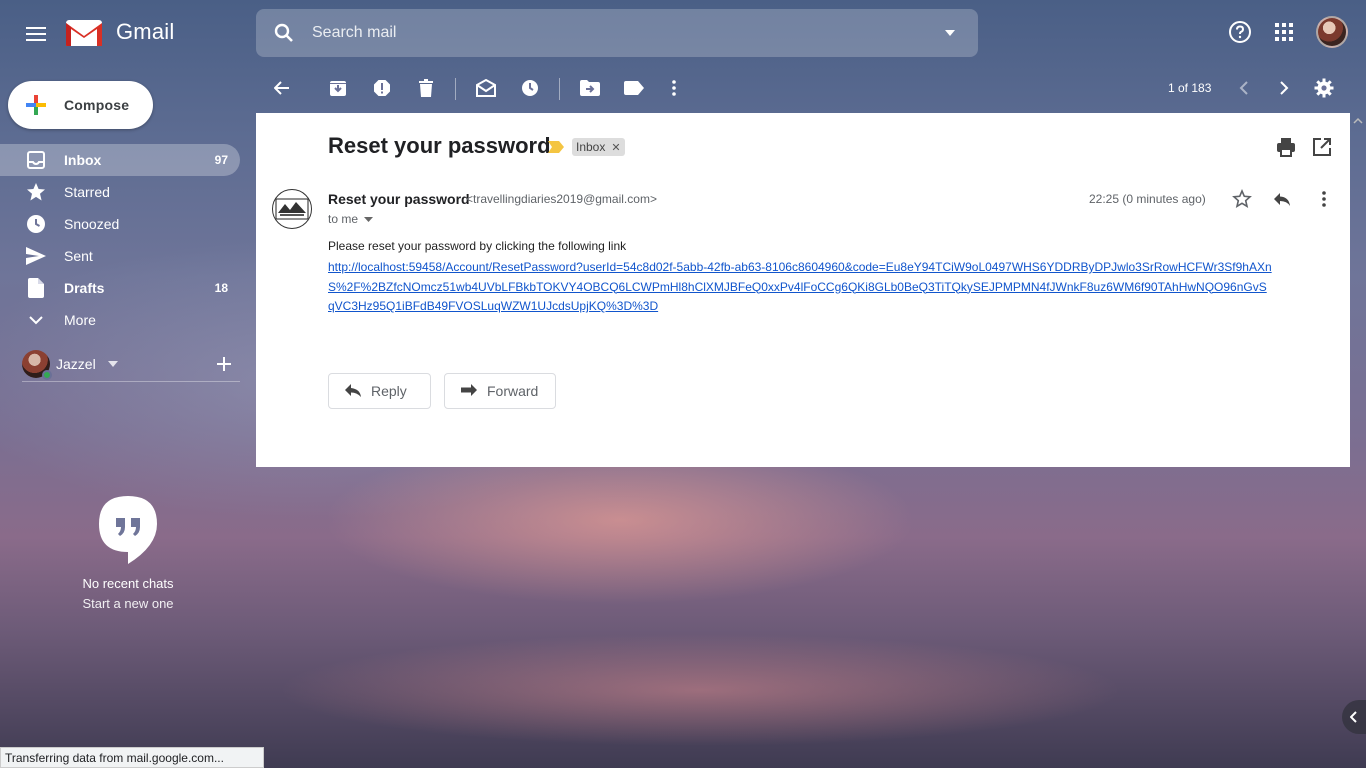  Describe the element at coordinates (282, 88) in the screenshot. I see `back-icon` at that location.